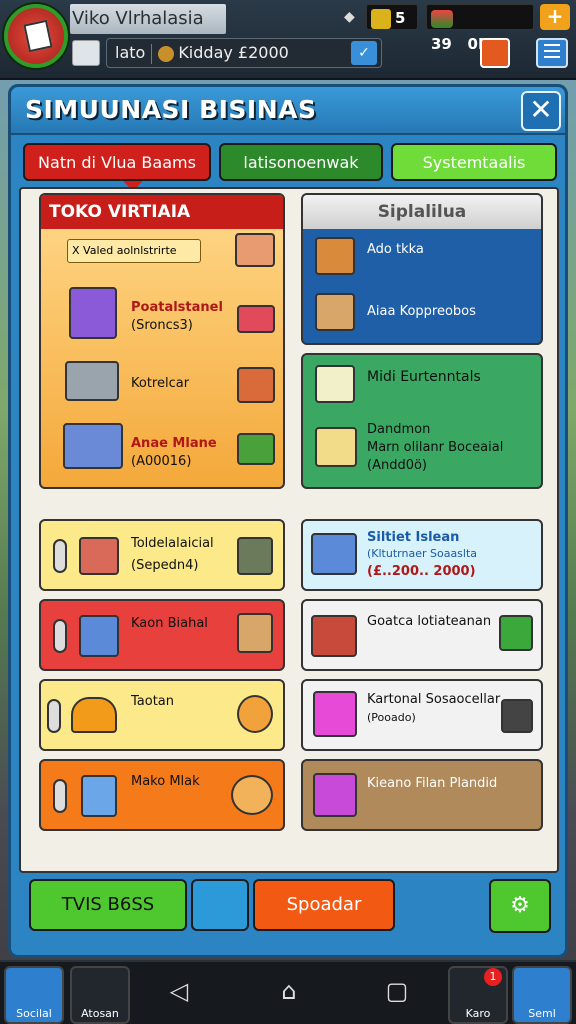  What do you see at coordinates (130, 52) in the screenshot?
I see `search-label: lato` at bounding box center [130, 52].